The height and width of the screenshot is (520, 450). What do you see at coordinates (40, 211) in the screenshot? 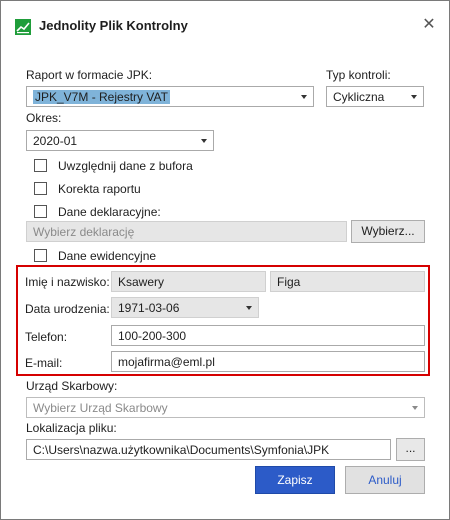
I see `declaration-checkbox` at bounding box center [40, 211].